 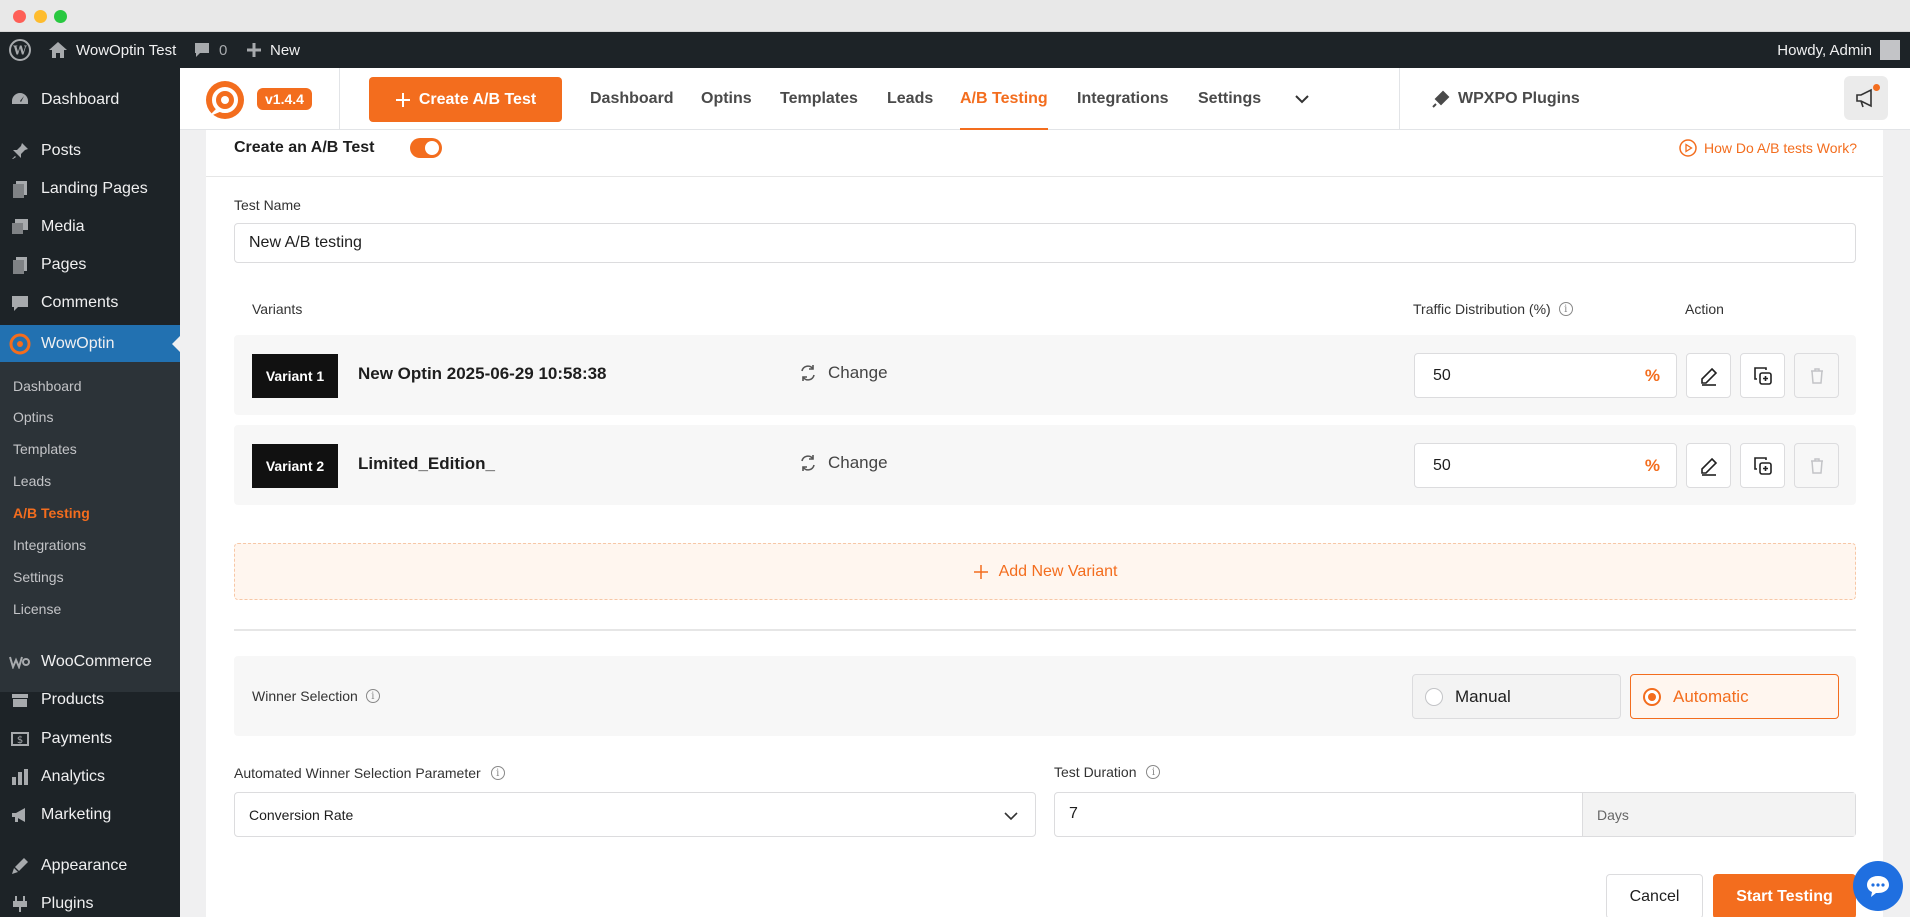 I want to click on svg-text: W, so click(x=19, y=51).